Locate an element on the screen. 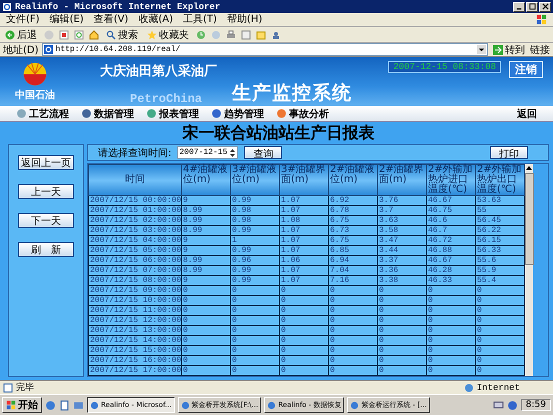 Image resolution: width=553 pixels, height=415 pixels. home-icon is located at coordinates (94, 35).